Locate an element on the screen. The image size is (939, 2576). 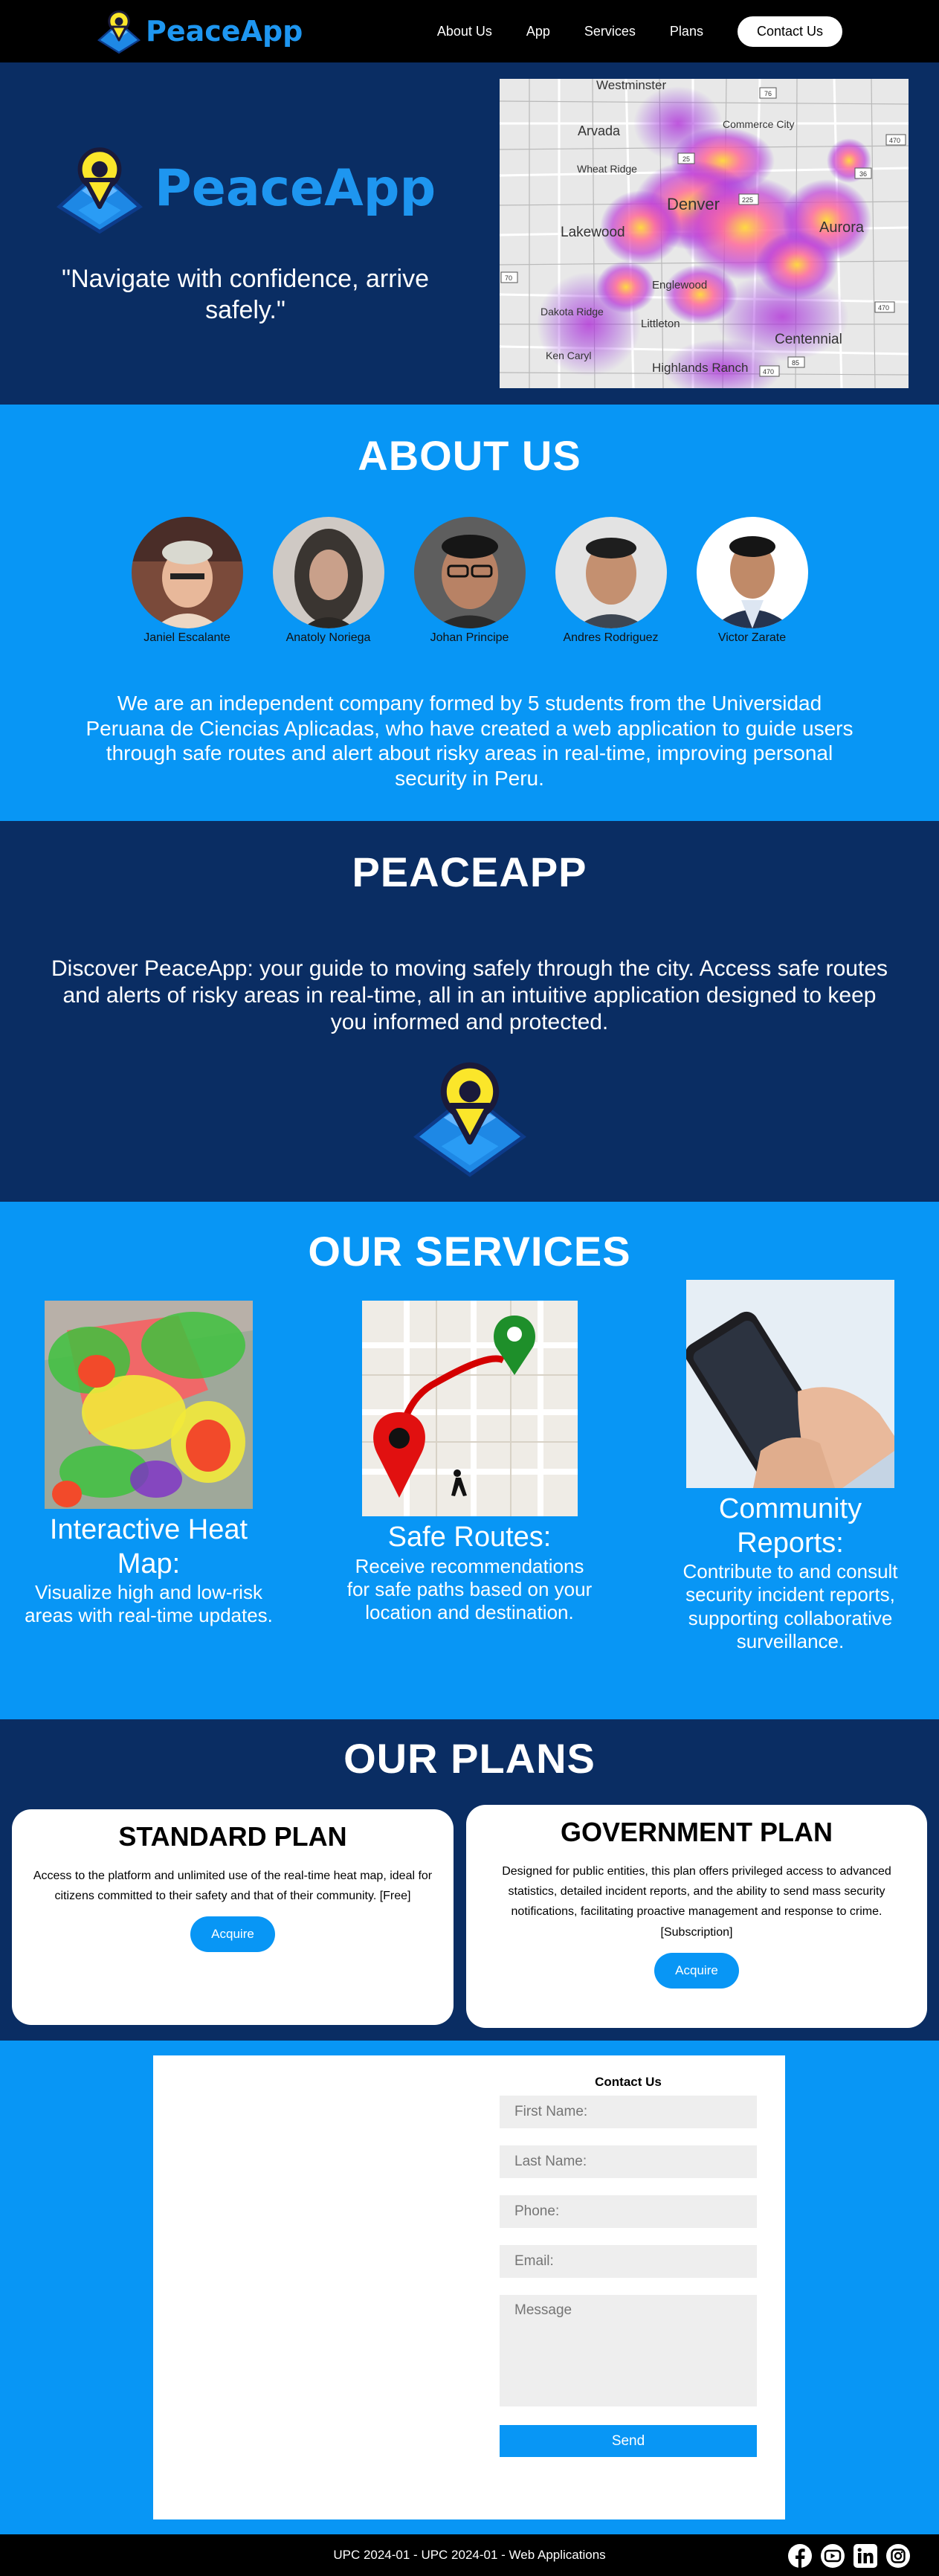
brand-name: PeaceApp is located at coordinates (225, 31).